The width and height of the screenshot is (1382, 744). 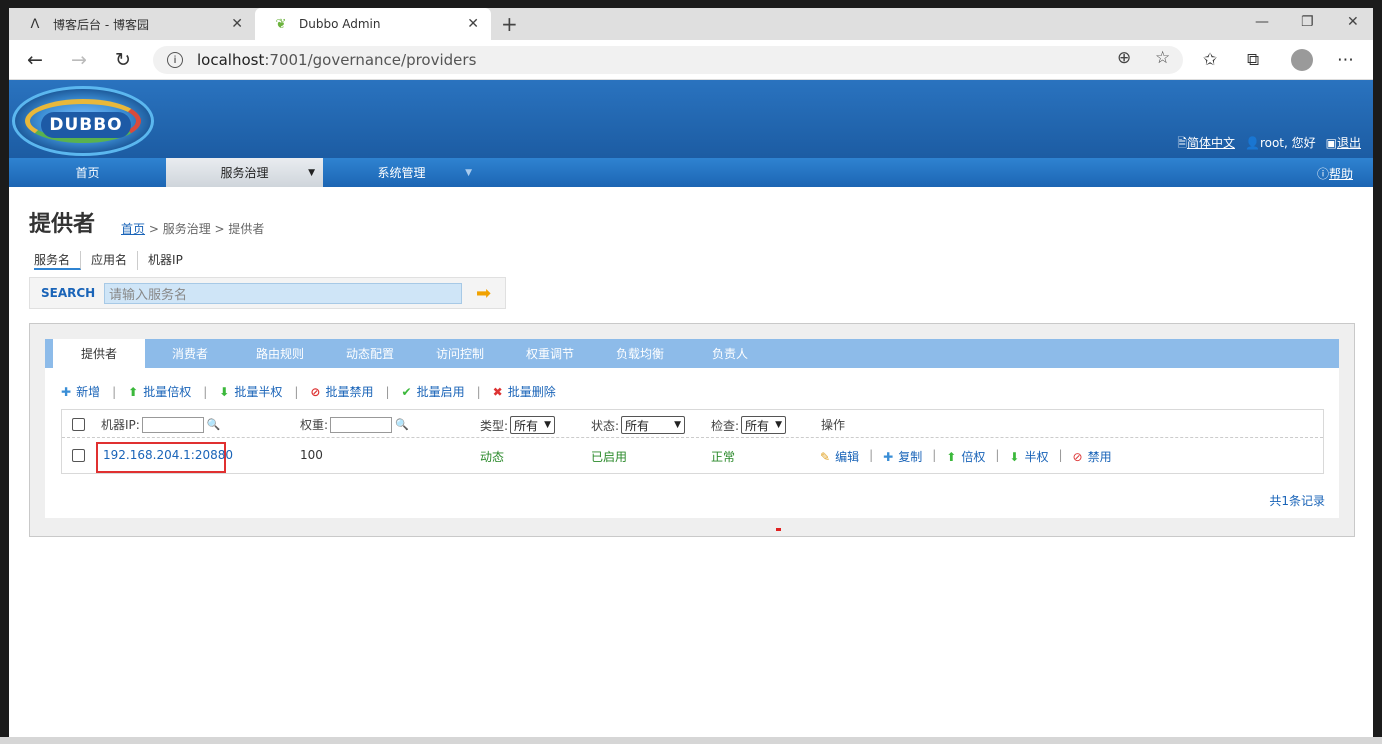 What do you see at coordinates (62, 224) in the screenshot?
I see `page-title: 提供者` at bounding box center [62, 224].